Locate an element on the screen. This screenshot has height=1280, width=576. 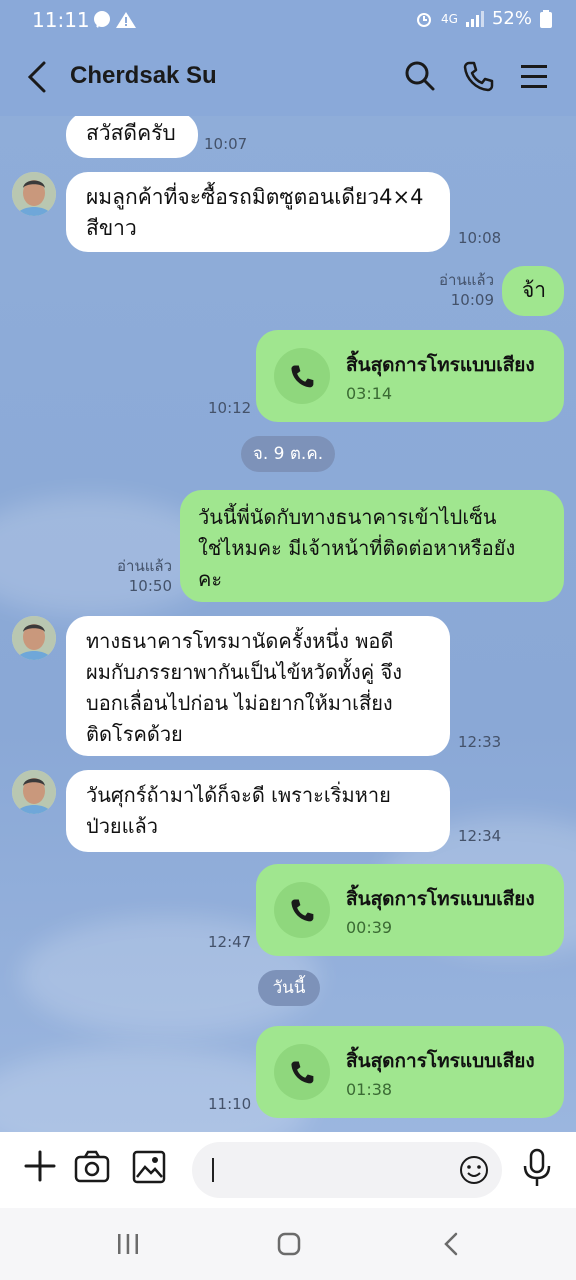
message-time: 11:10 is located at coordinates (230, 1104).